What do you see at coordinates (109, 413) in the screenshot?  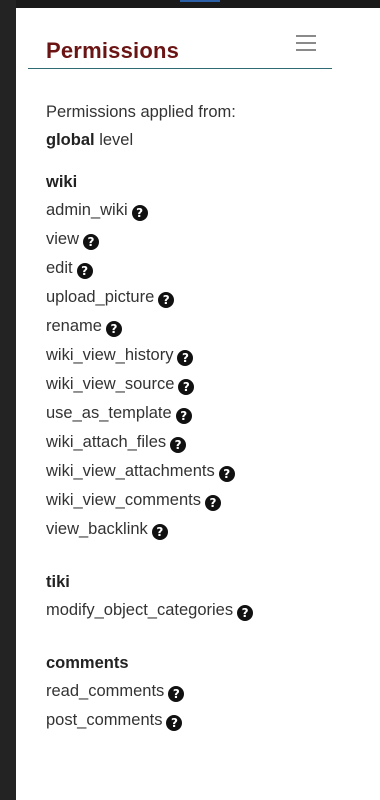 I see `permission-label: use_as_template` at bounding box center [109, 413].